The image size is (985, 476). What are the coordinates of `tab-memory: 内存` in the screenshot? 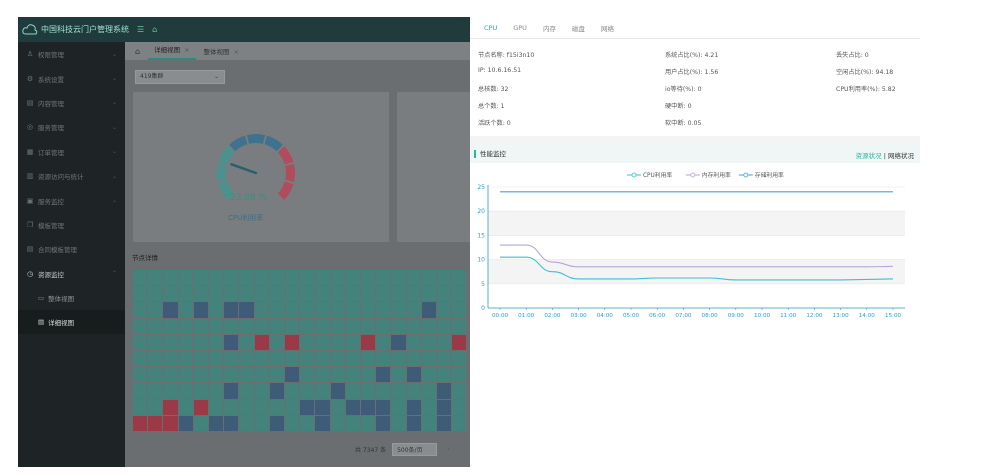 It's located at (549, 28).